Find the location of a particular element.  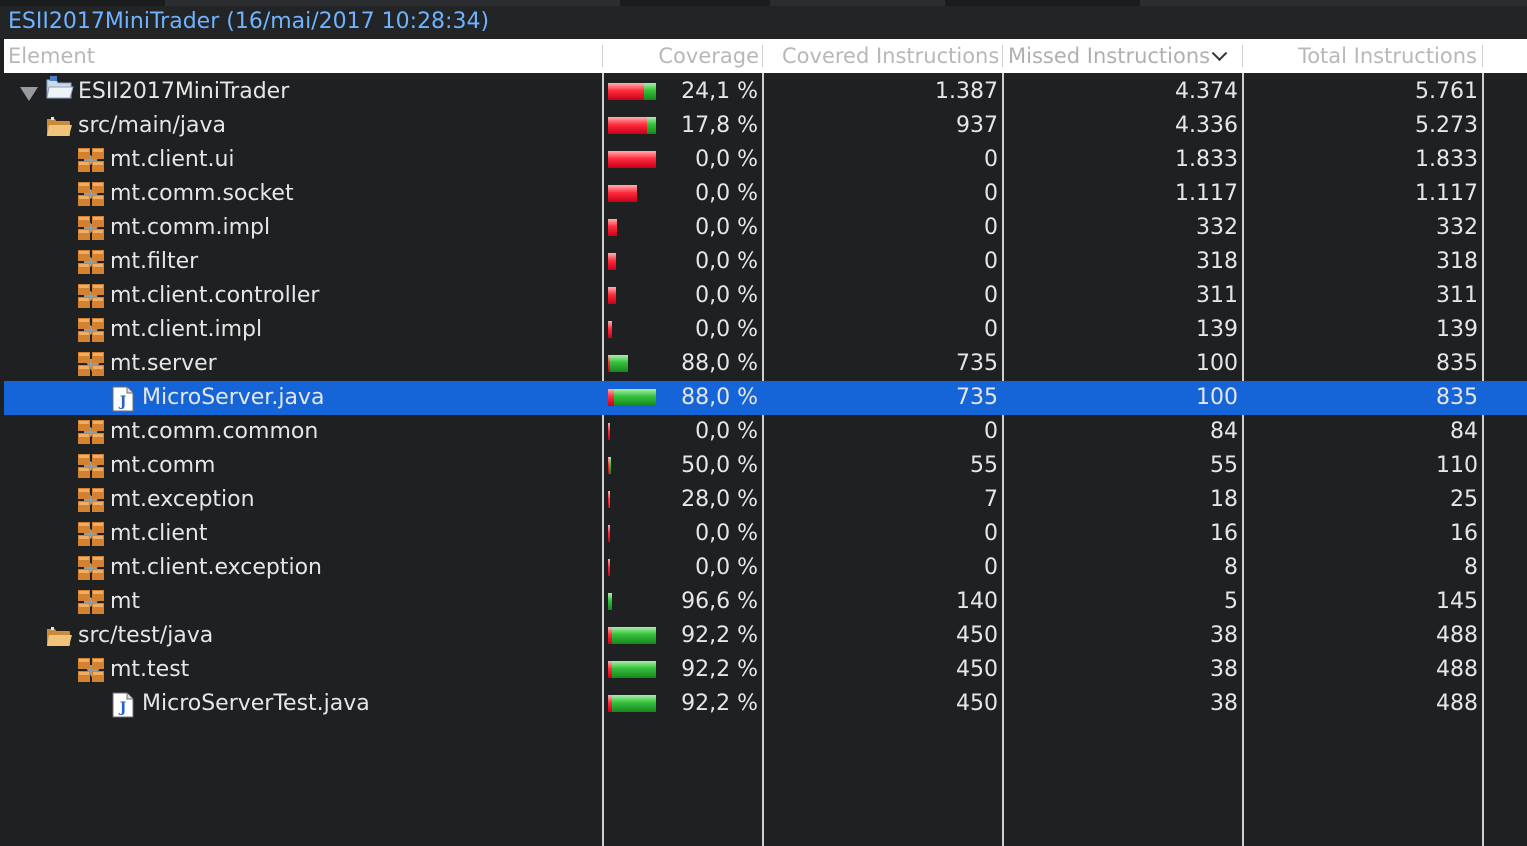

tree-row-mt-client: mt.client 0,0 % 0 16 16 is located at coordinates (765, 534).